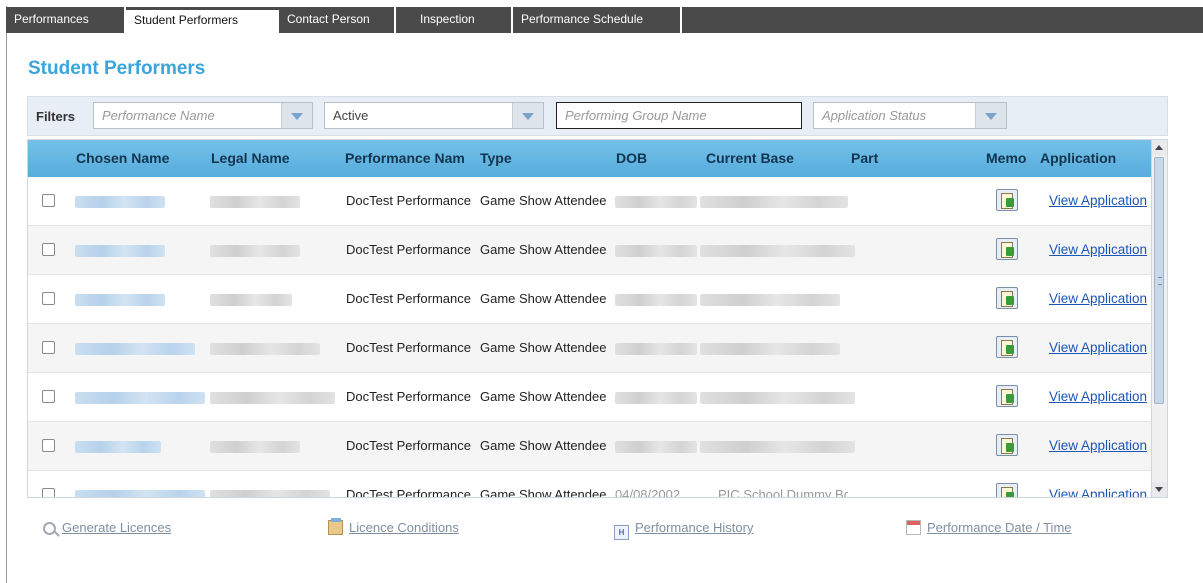  Describe the element at coordinates (122, 158) in the screenshot. I see `col-chosen-name: Chosen Name` at that location.